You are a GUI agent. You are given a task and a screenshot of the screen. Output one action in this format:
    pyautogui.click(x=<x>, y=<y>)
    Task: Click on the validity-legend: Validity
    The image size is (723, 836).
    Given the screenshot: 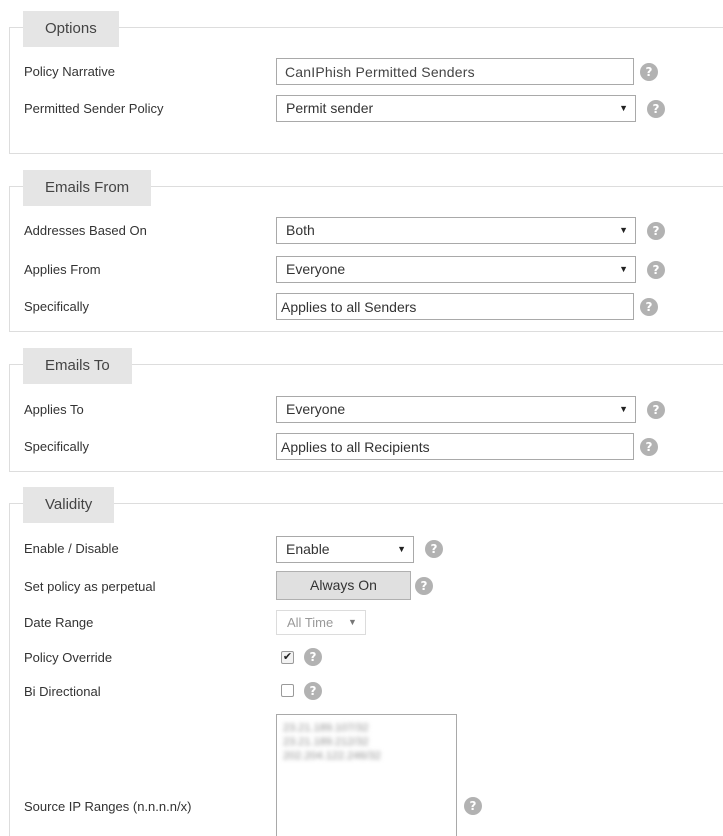 What is the action you would take?
    pyautogui.click(x=69, y=505)
    